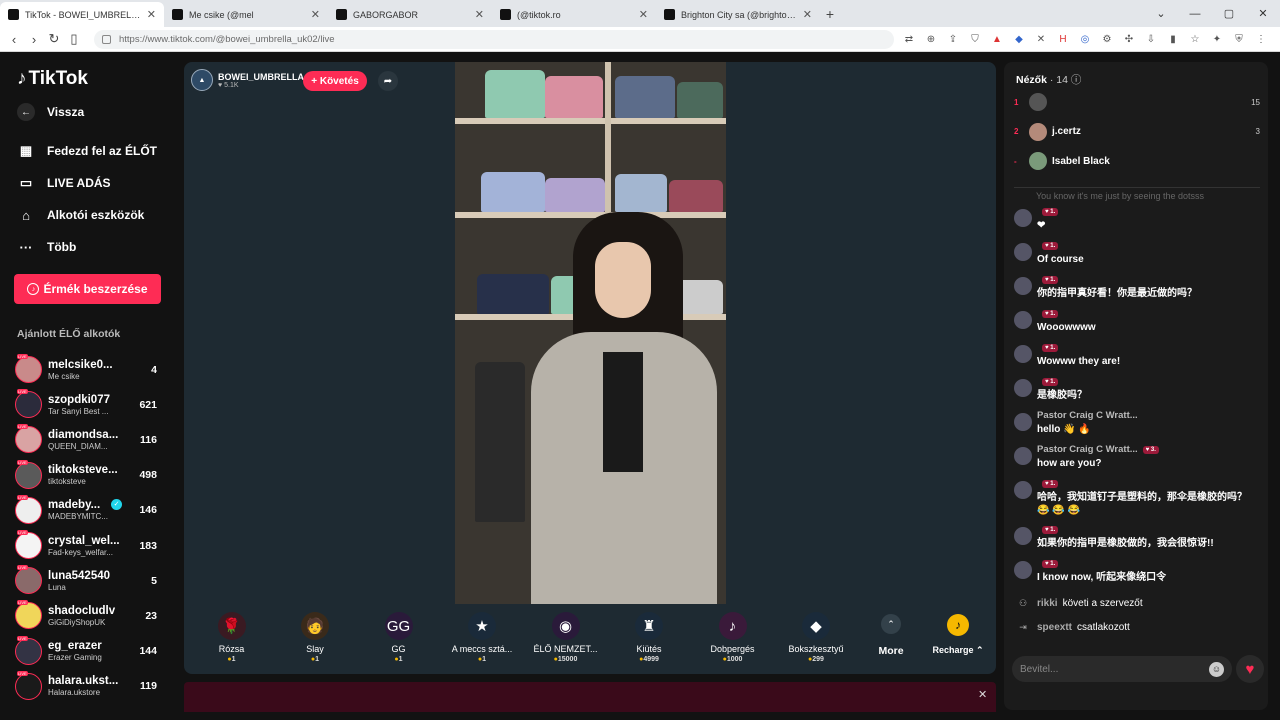  Describe the element at coordinates (410, 14) in the screenshot. I see `browser-tab: GABORGABOR ✕` at that location.